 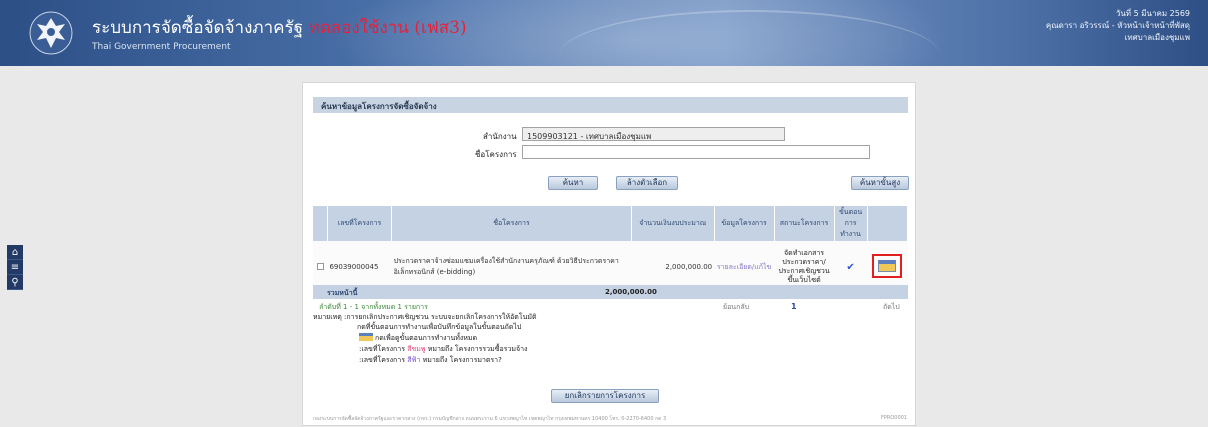 I want to click on agency-label: สำนักงาน, so click(x=500, y=136).